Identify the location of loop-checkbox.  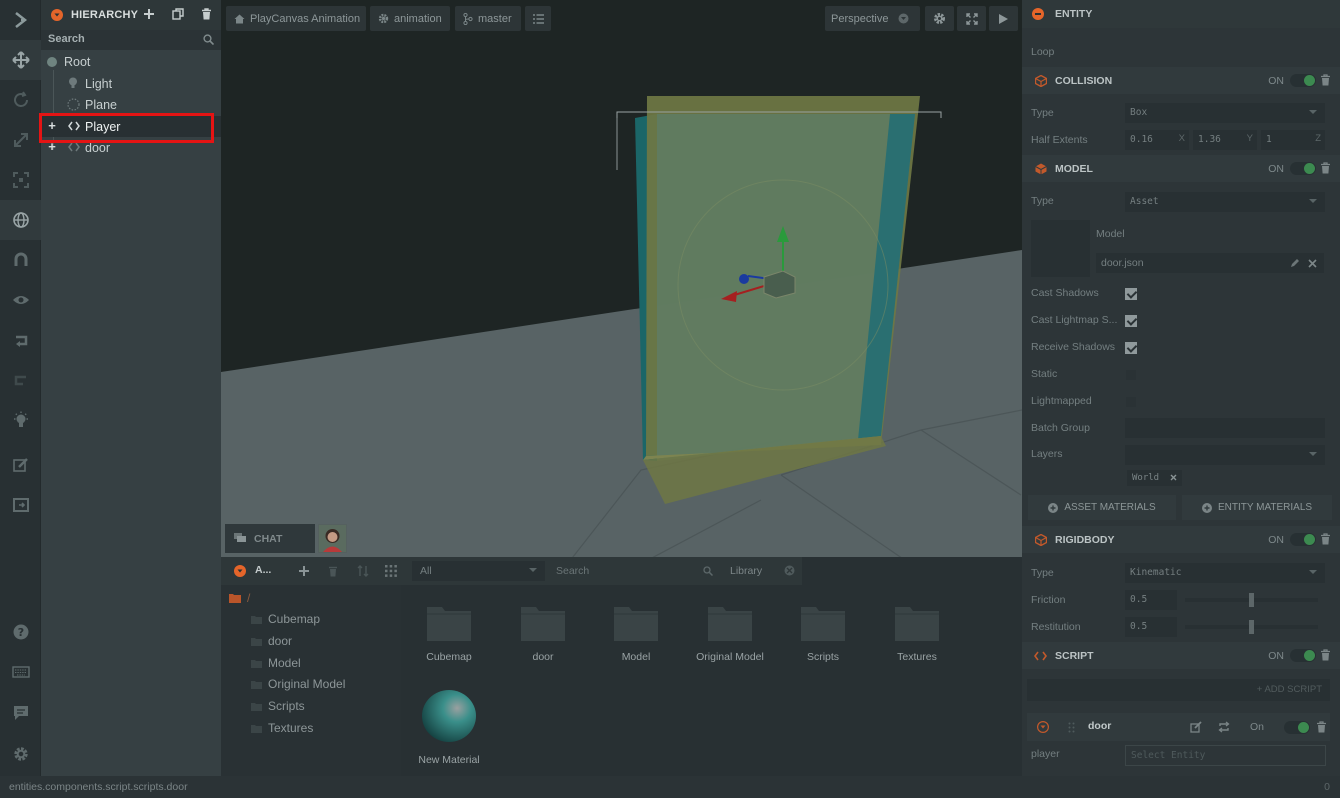
(1131, 52).